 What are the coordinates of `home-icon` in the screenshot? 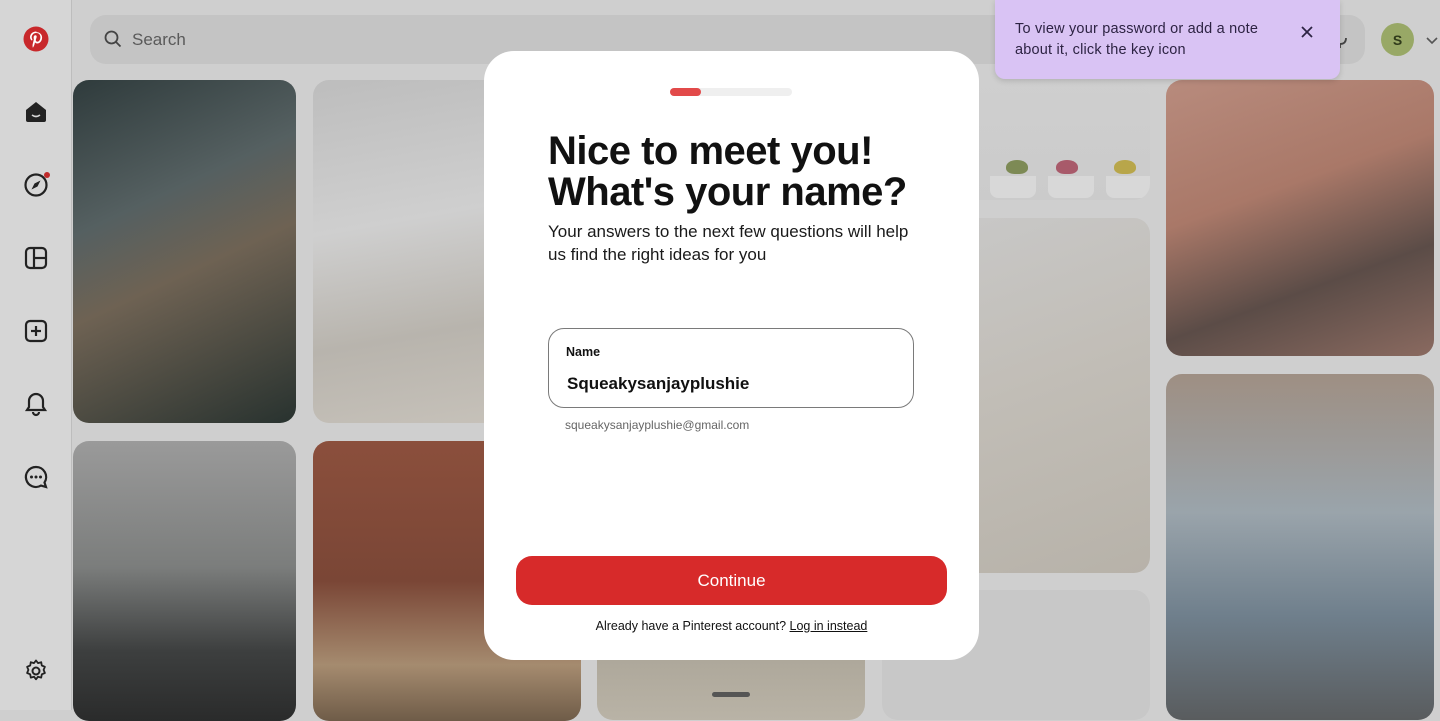 It's located at (36, 112).